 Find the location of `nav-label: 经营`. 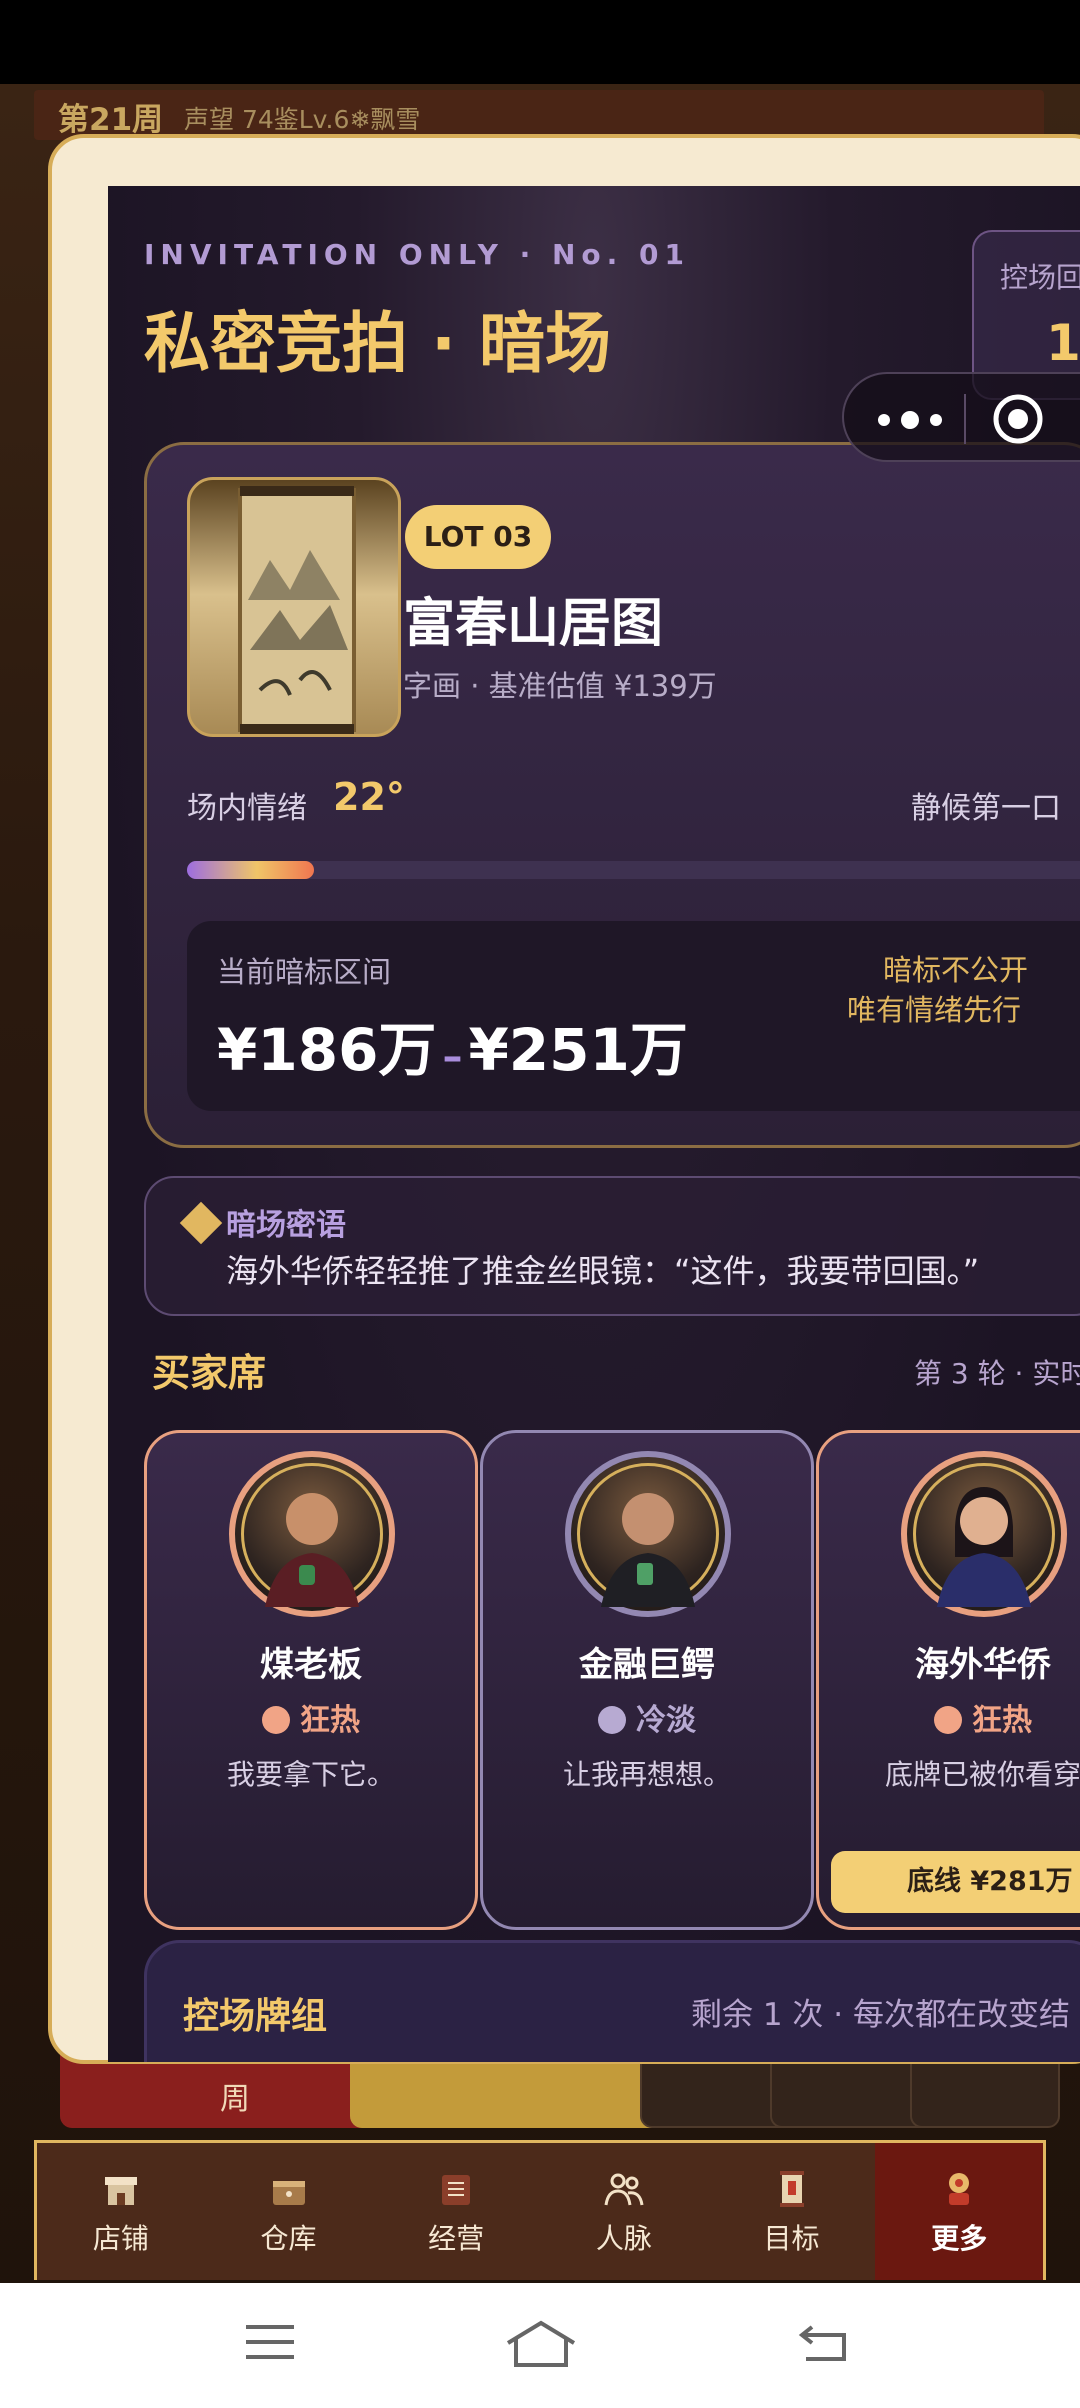

nav-label: 经营 is located at coordinates (456, 2238).